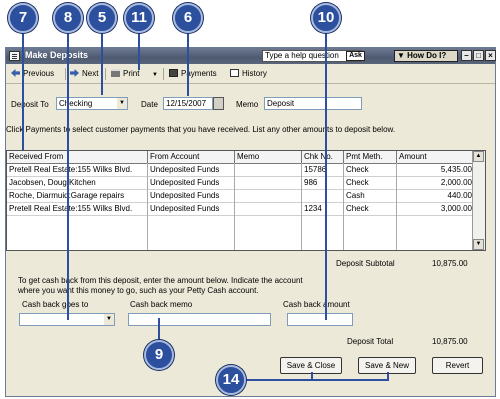  I want to click on callout-14: 14, so click(231, 380).